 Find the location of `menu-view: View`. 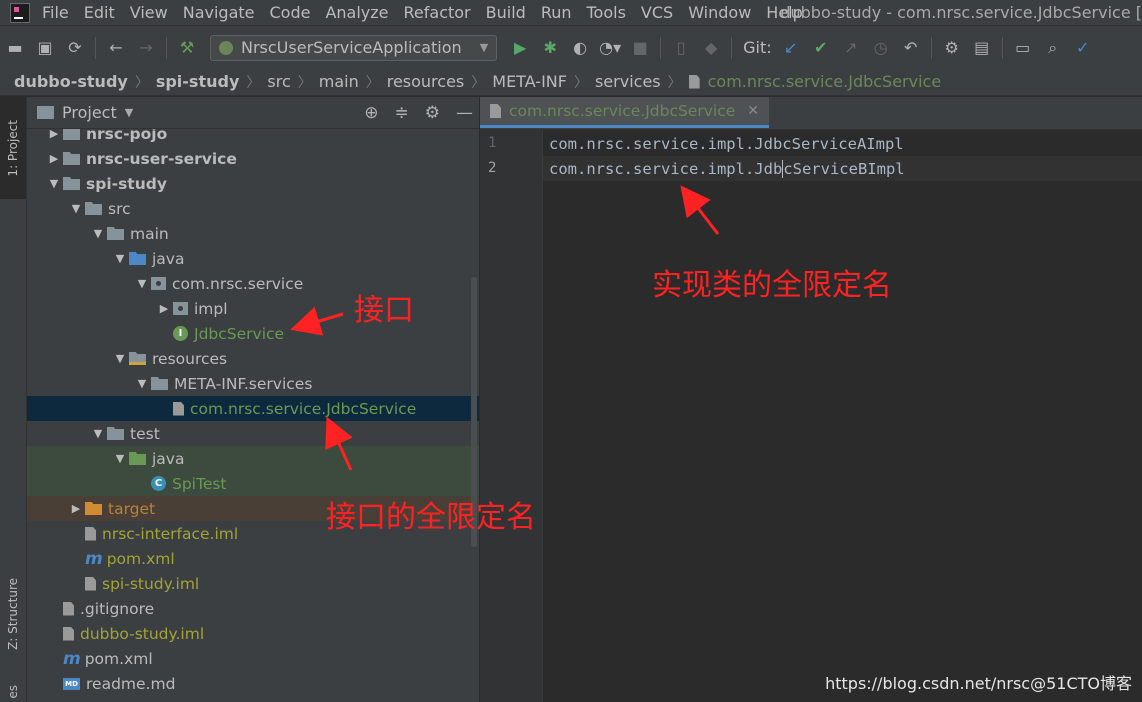

menu-view: View is located at coordinates (149, 12).